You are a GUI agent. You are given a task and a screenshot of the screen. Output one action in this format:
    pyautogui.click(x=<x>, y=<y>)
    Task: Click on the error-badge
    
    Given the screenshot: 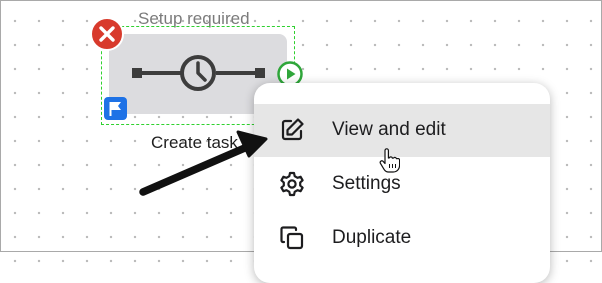 What is the action you would take?
    pyautogui.click(x=107, y=34)
    